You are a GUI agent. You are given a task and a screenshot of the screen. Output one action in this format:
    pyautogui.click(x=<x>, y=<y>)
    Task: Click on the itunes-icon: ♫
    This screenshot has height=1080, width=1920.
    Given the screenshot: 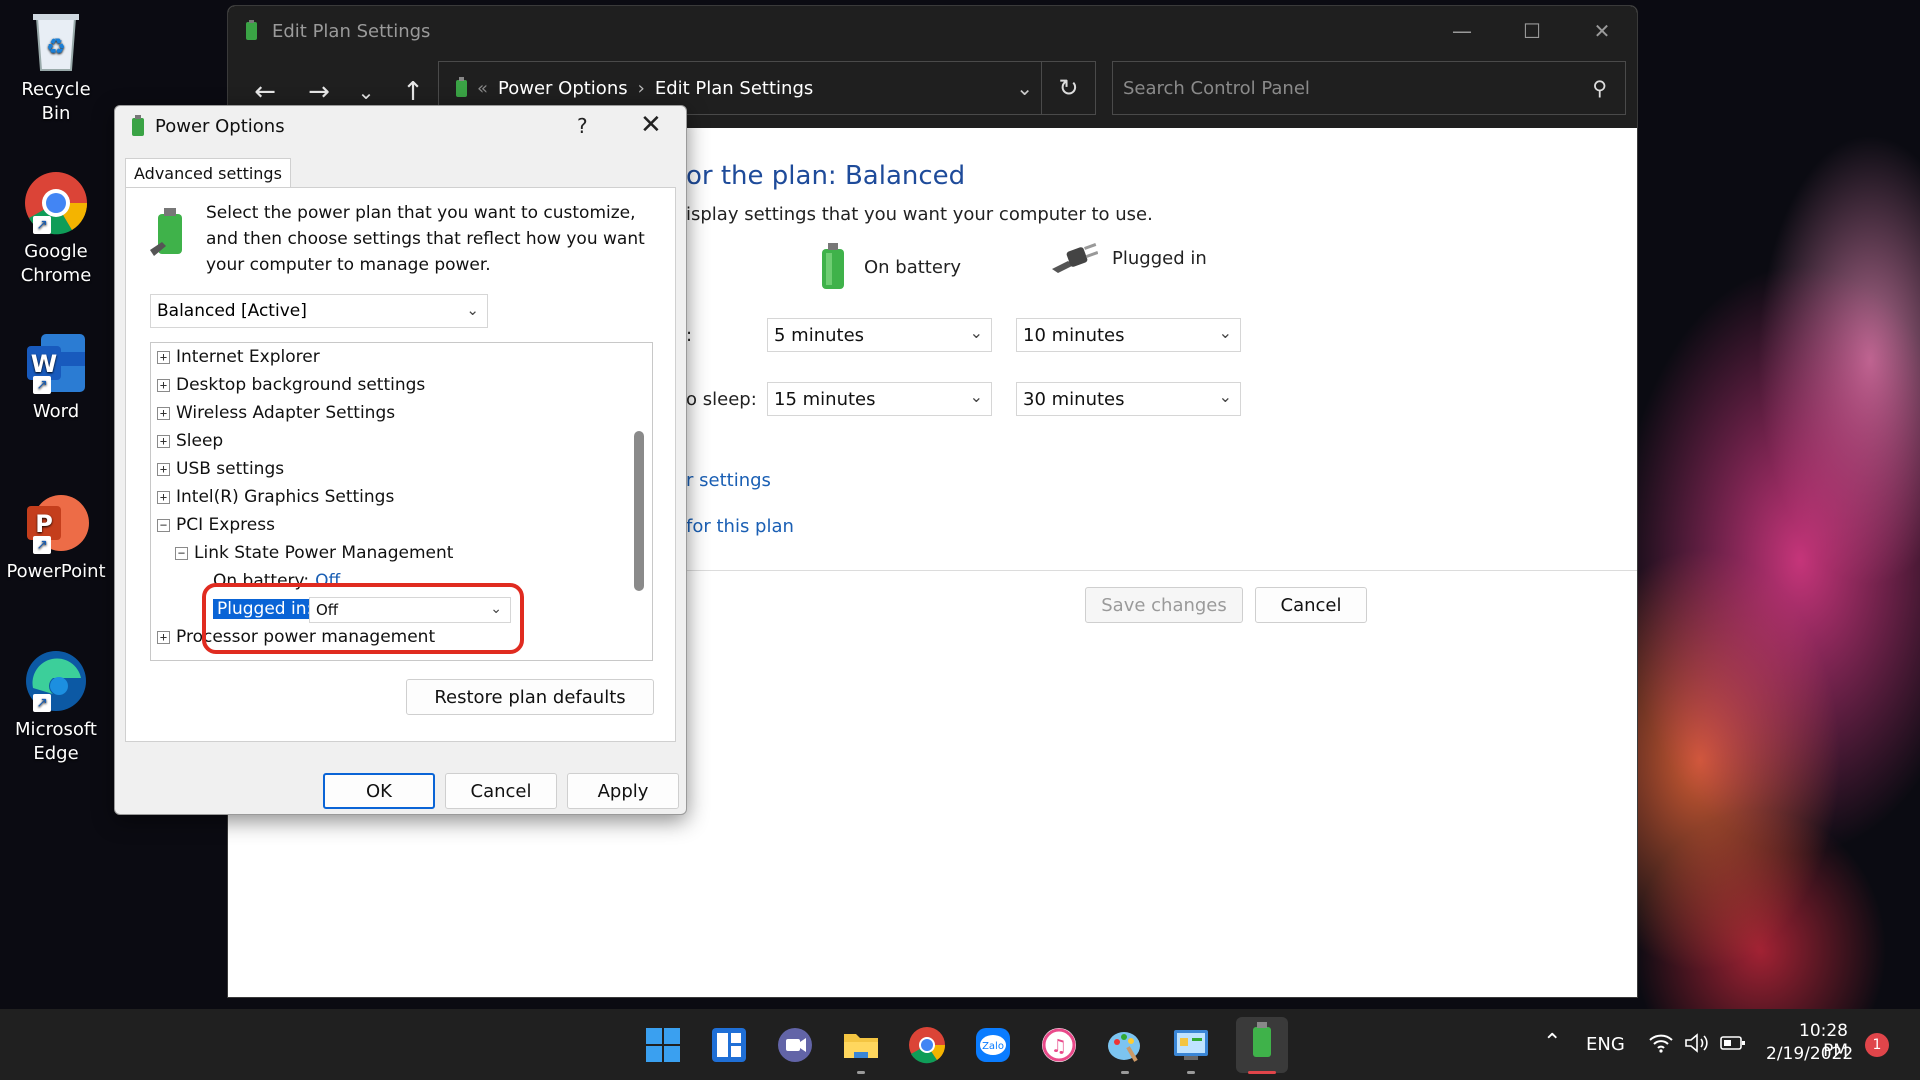 What is the action you would take?
    pyautogui.click(x=1059, y=1045)
    